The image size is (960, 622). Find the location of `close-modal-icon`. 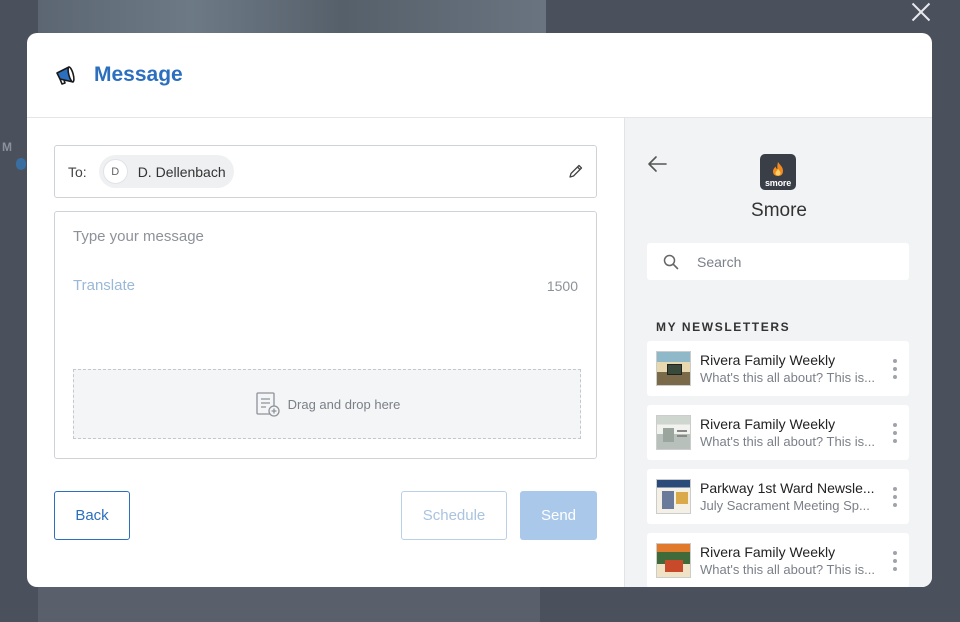

close-modal-icon is located at coordinates (921, 12).